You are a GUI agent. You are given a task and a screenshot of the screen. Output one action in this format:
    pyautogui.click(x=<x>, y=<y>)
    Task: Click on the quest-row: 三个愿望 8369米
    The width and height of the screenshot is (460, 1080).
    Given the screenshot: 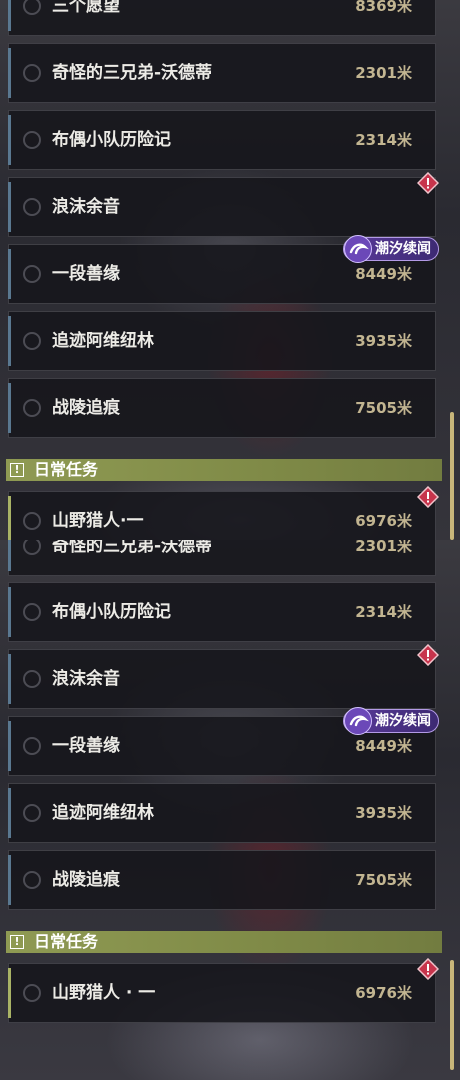 What is the action you would take?
    pyautogui.click(x=222, y=18)
    